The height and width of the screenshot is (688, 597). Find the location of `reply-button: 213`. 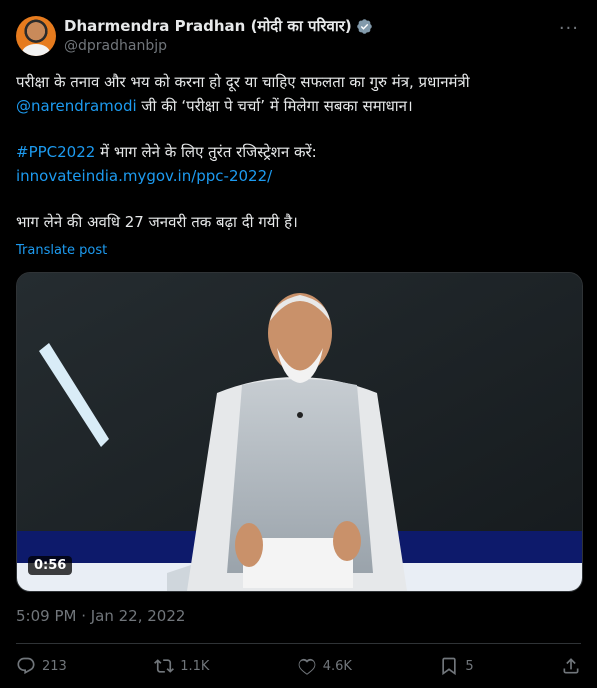

reply-button: 213 is located at coordinates (41, 666).